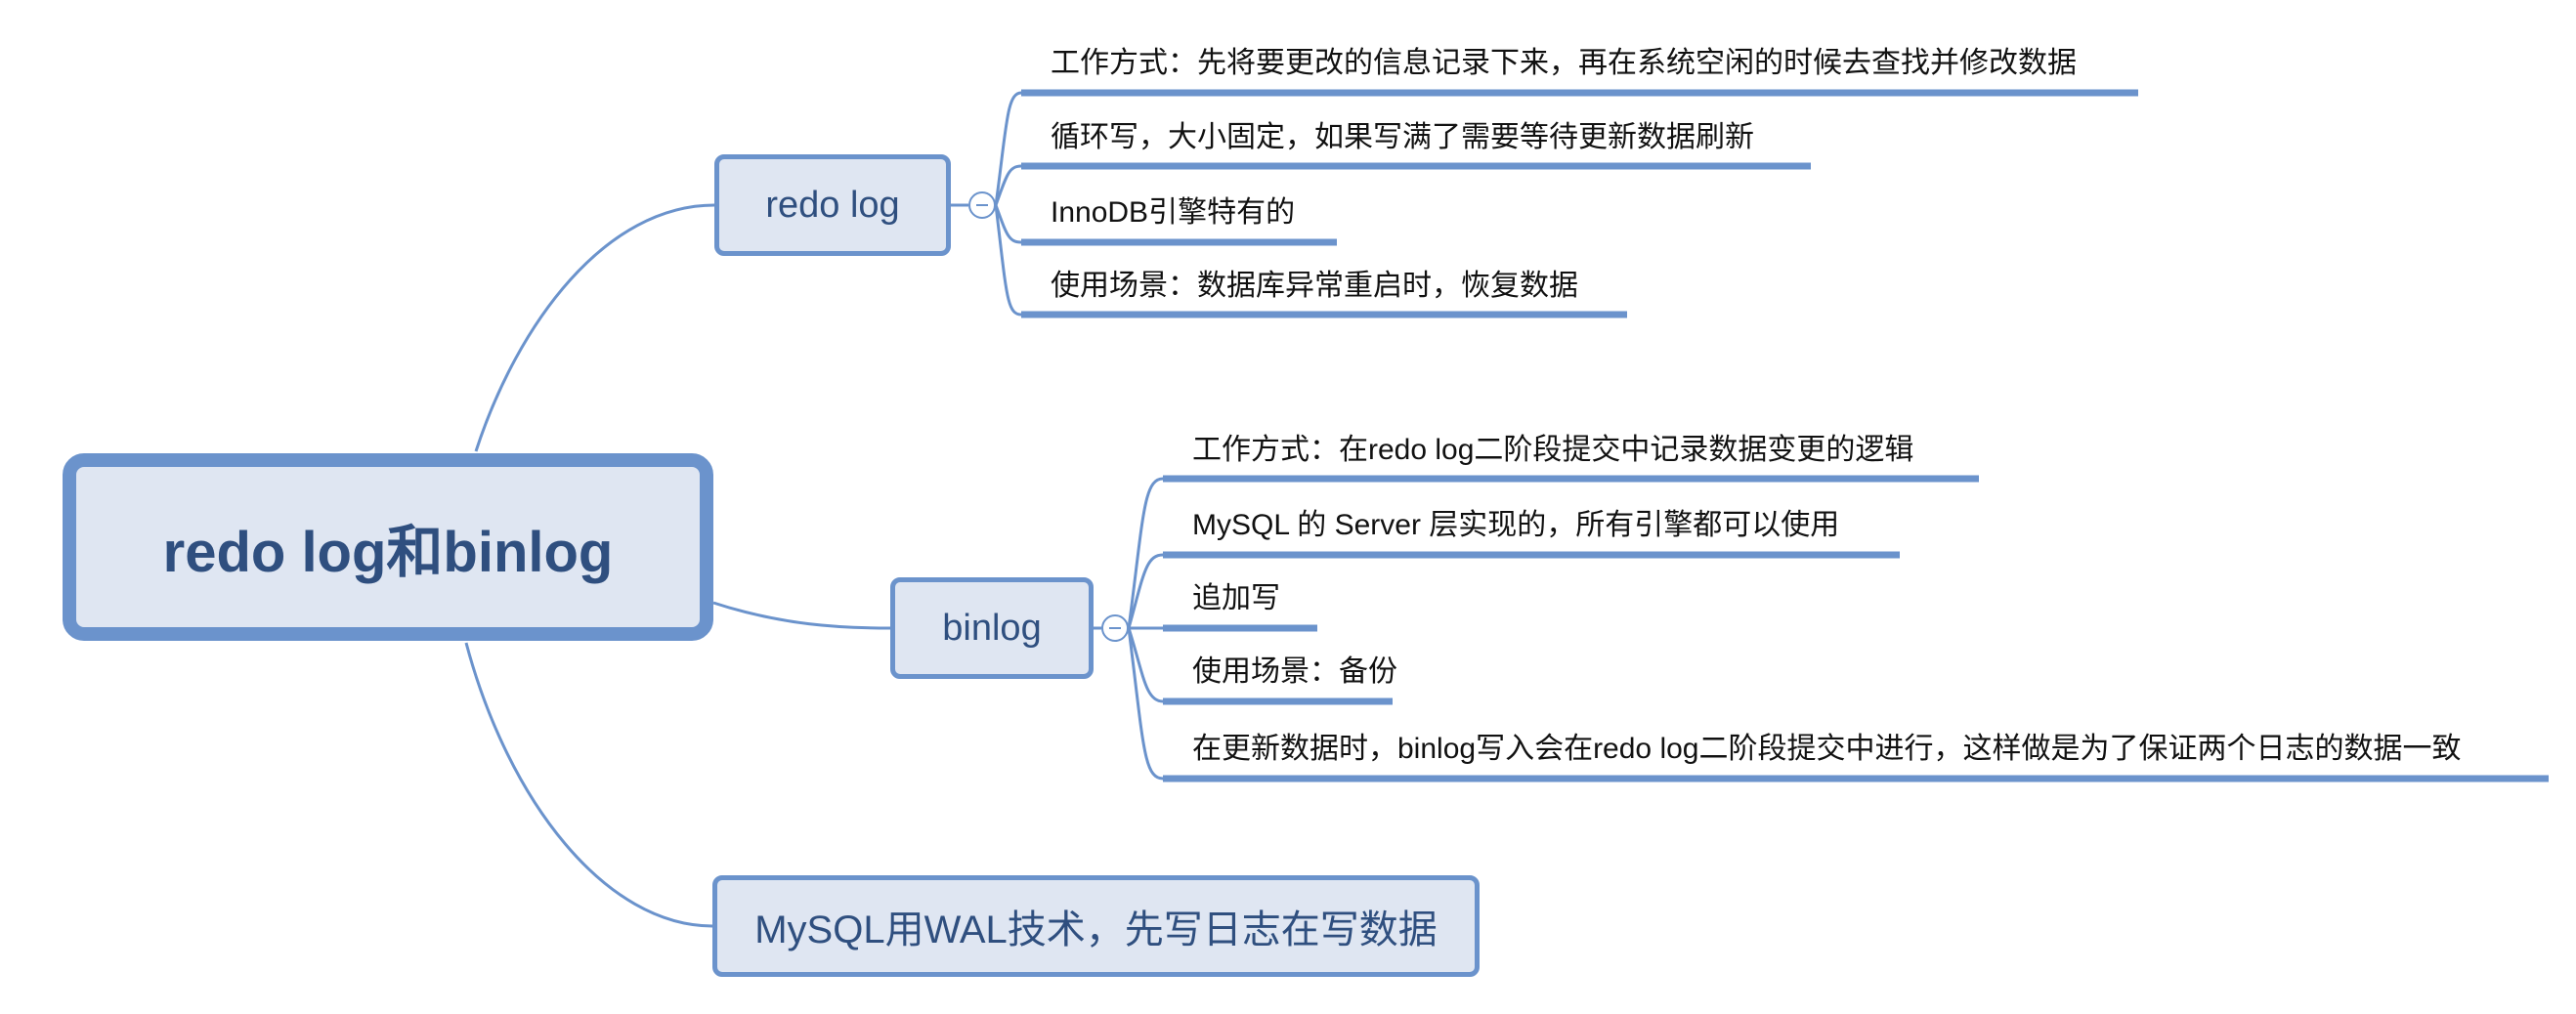  What do you see at coordinates (595, 327) in the screenshot?
I see `link-root-redo` at bounding box center [595, 327].